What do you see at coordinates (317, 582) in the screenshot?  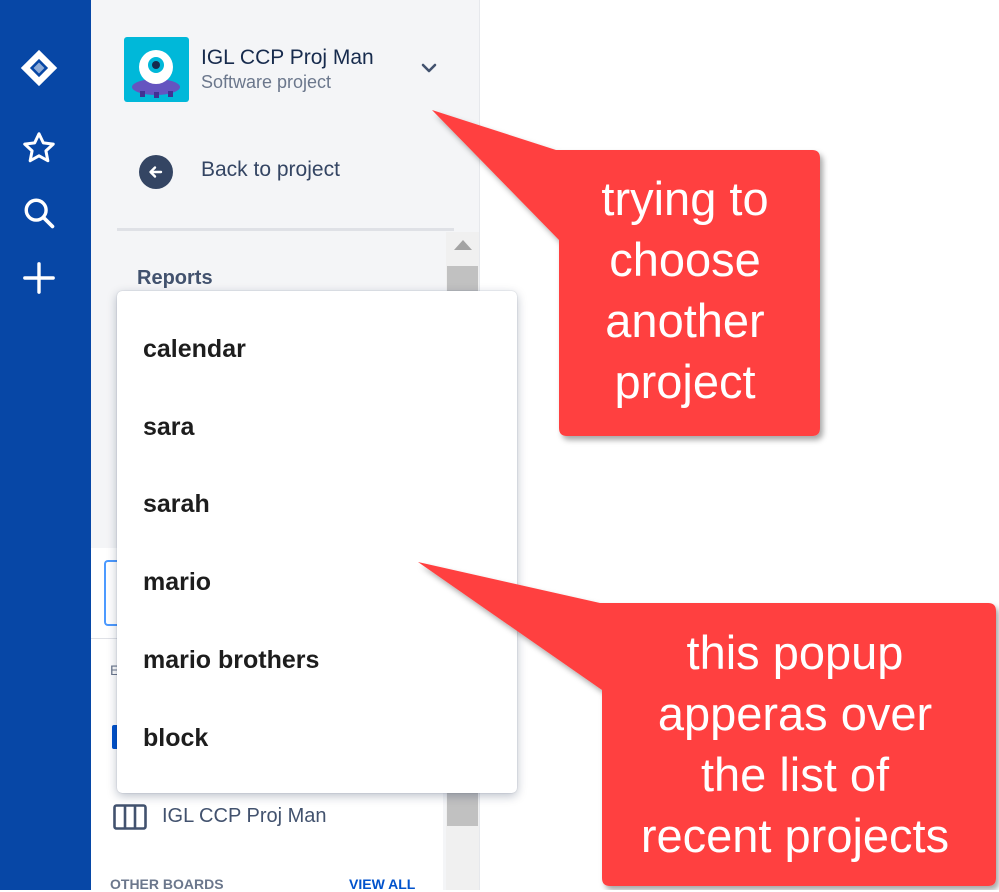 I see `popup-item-project: mario` at bounding box center [317, 582].